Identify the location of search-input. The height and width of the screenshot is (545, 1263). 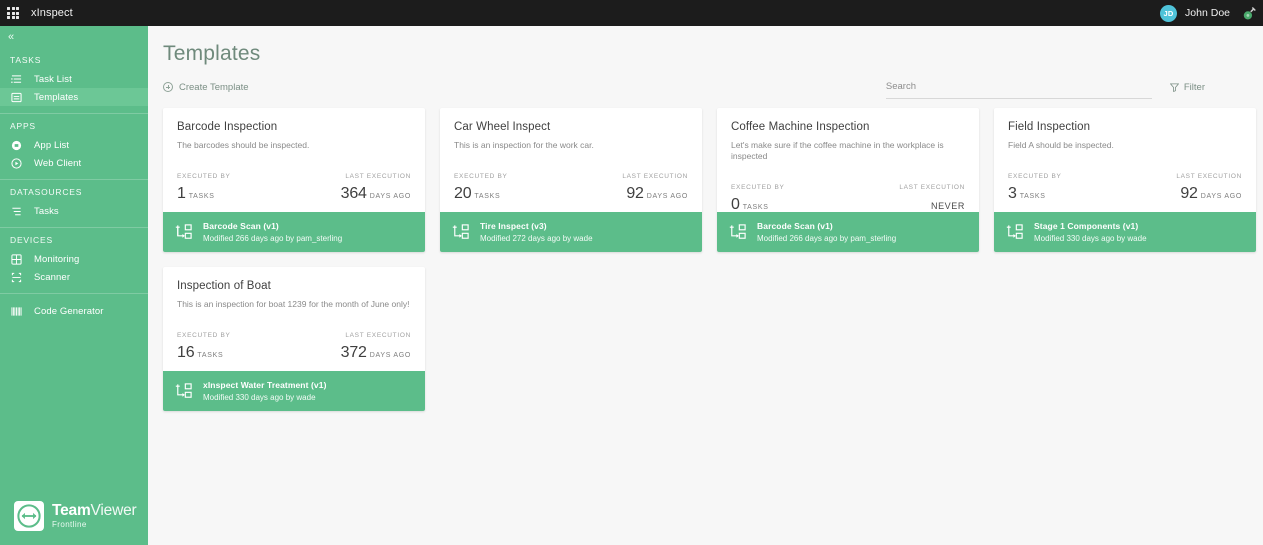
(1018, 86).